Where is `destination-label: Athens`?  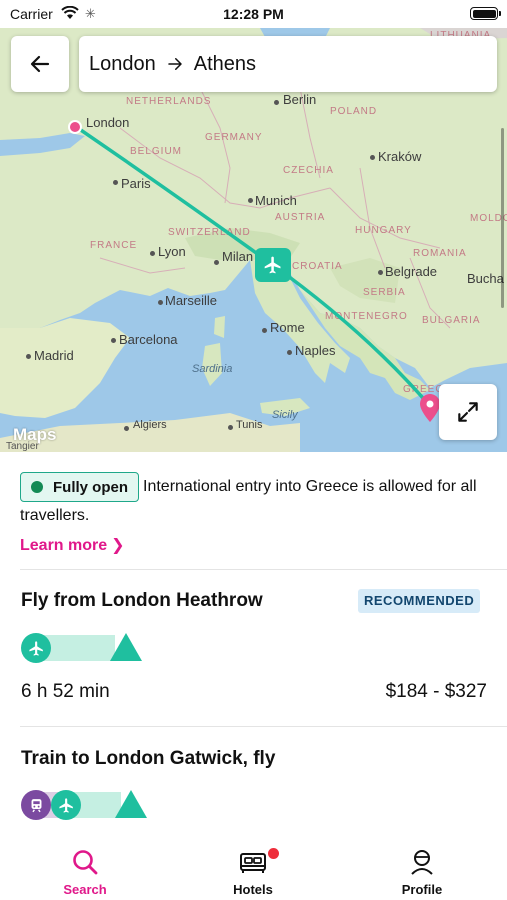
destination-label: Athens is located at coordinates (225, 63).